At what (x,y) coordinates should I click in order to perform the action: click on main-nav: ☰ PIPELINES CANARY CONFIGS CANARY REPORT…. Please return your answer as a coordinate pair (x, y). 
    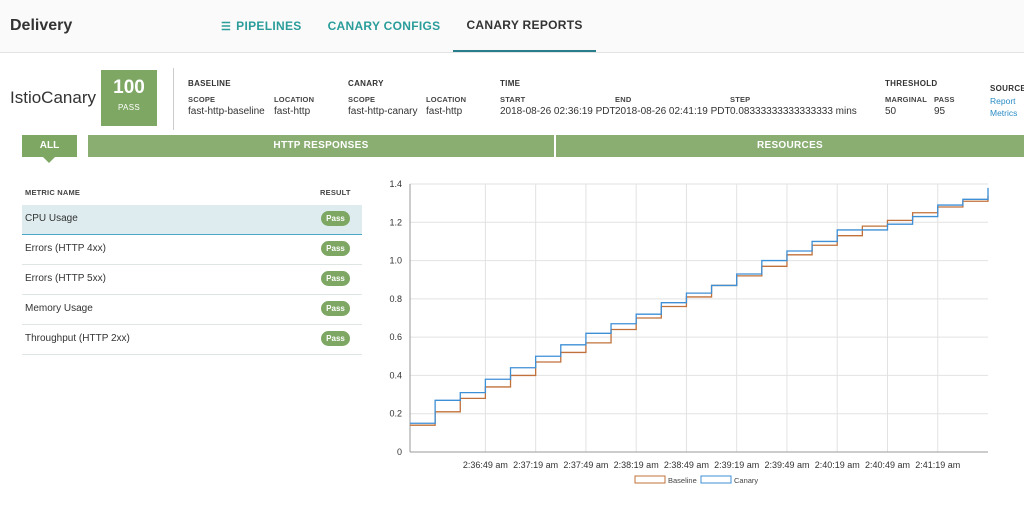
    Looking at the image, I should click on (402, 26).